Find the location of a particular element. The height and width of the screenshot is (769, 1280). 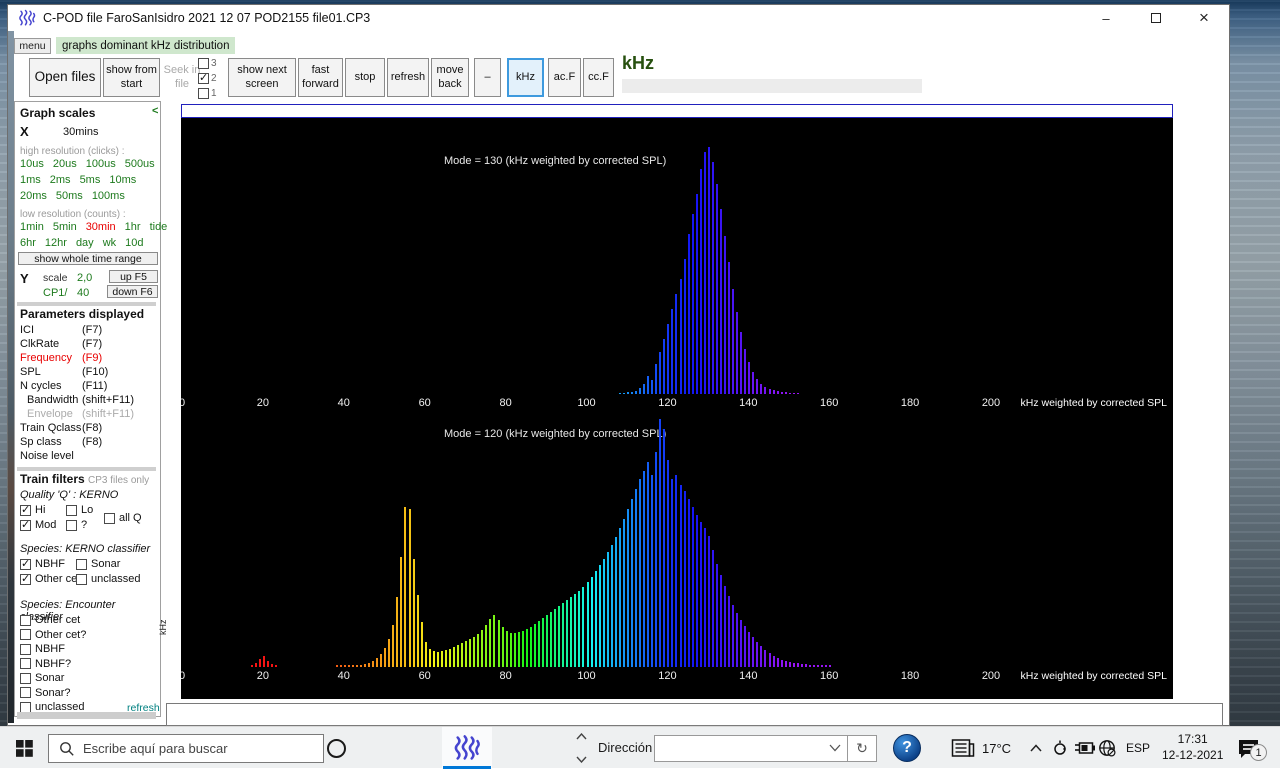

open-files-button: Open files is located at coordinates (65, 77).